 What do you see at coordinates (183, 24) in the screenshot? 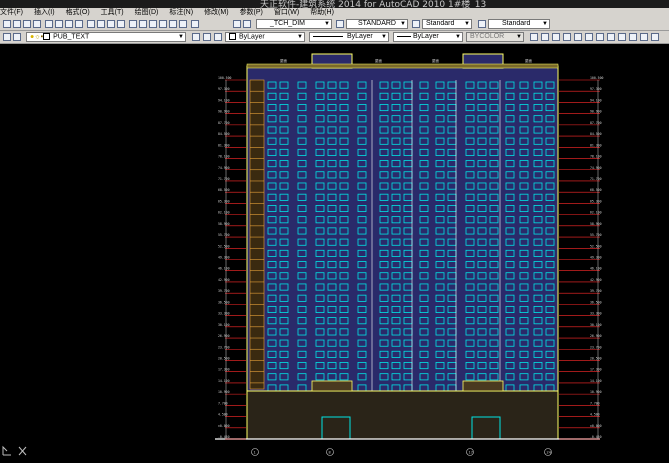
I see `calculator-icon` at bounding box center [183, 24].